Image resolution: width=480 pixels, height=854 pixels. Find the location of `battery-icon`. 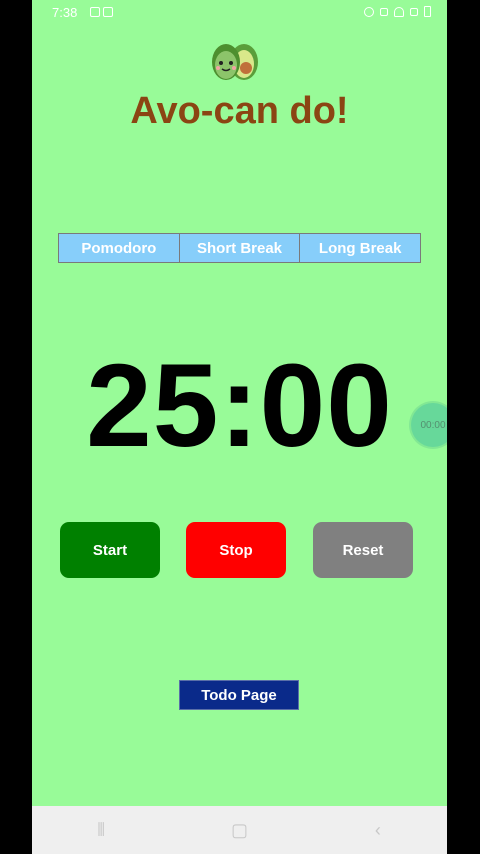

battery-icon is located at coordinates (427, 11).